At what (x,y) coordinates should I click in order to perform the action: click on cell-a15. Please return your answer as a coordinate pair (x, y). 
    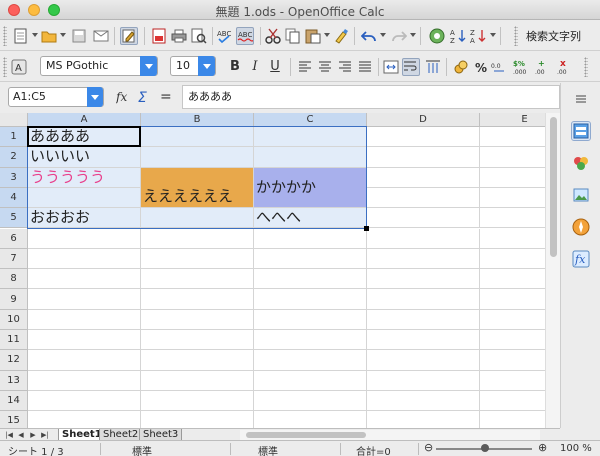
    Looking at the image, I should click on (84, 419).